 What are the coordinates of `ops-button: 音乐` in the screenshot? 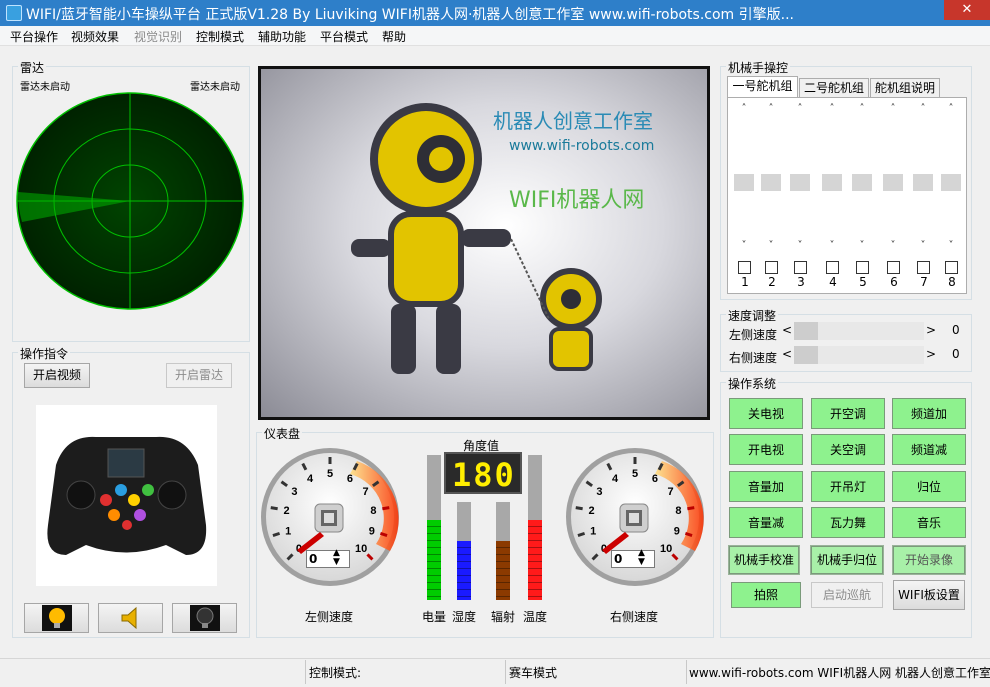 It's located at (929, 522).